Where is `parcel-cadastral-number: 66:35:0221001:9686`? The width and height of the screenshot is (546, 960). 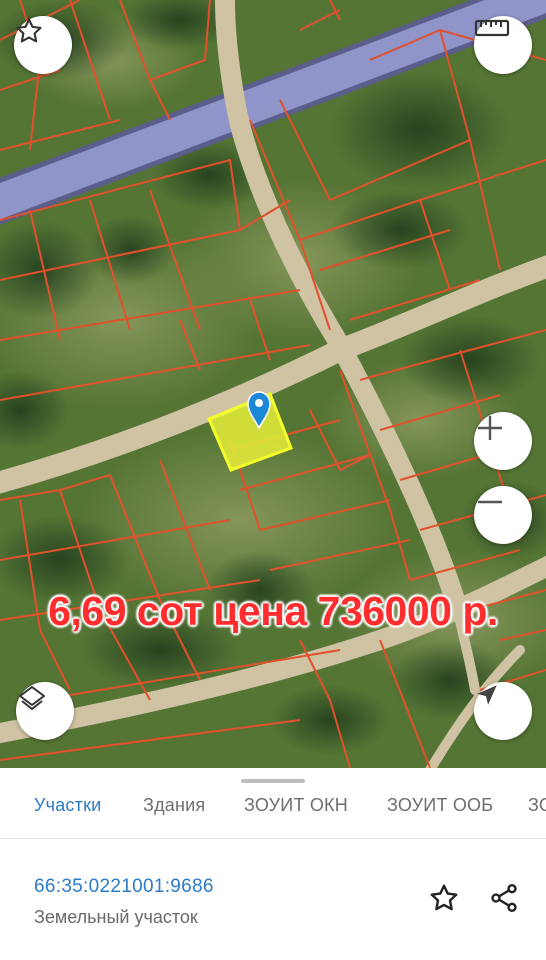 parcel-cadastral-number: 66:35:0221001:9686 is located at coordinates (124, 887).